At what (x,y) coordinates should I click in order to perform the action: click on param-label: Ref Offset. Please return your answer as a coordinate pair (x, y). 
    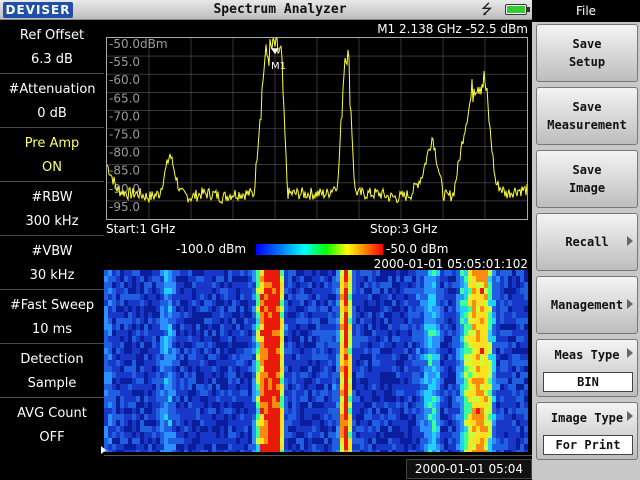
    Looking at the image, I should click on (52, 35).